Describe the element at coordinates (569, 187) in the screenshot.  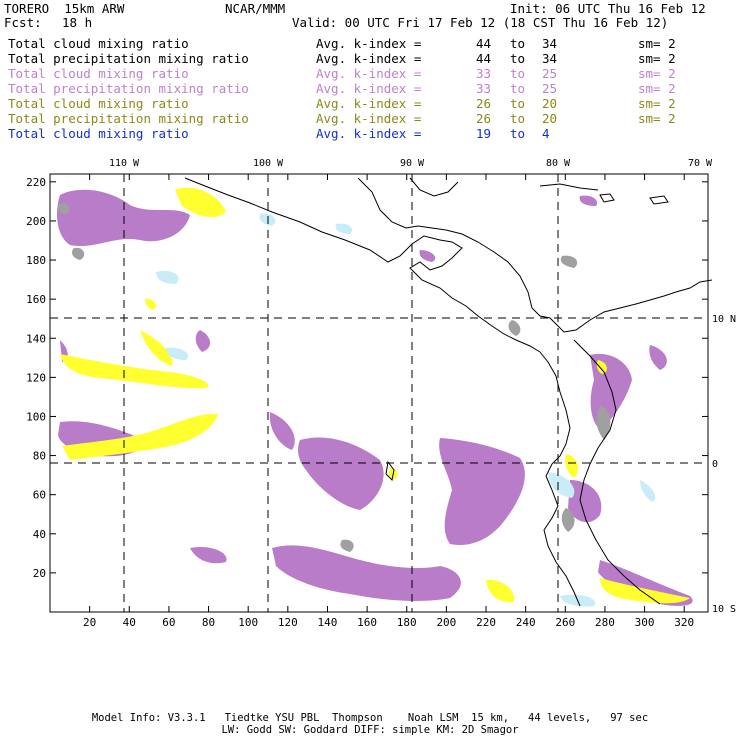
I see `antilles-coast` at that location.